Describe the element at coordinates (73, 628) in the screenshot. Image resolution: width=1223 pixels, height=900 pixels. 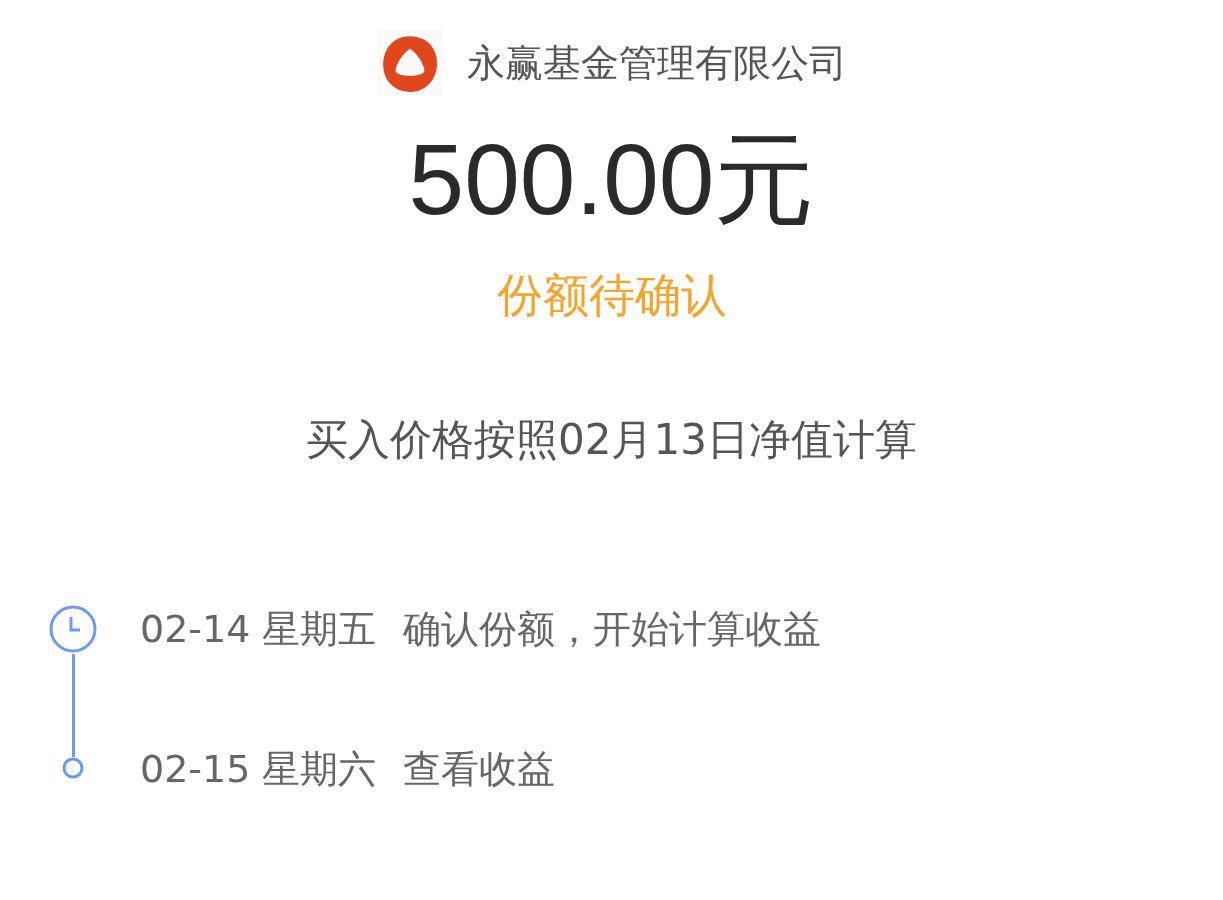
I see `clock-icon` at that location.